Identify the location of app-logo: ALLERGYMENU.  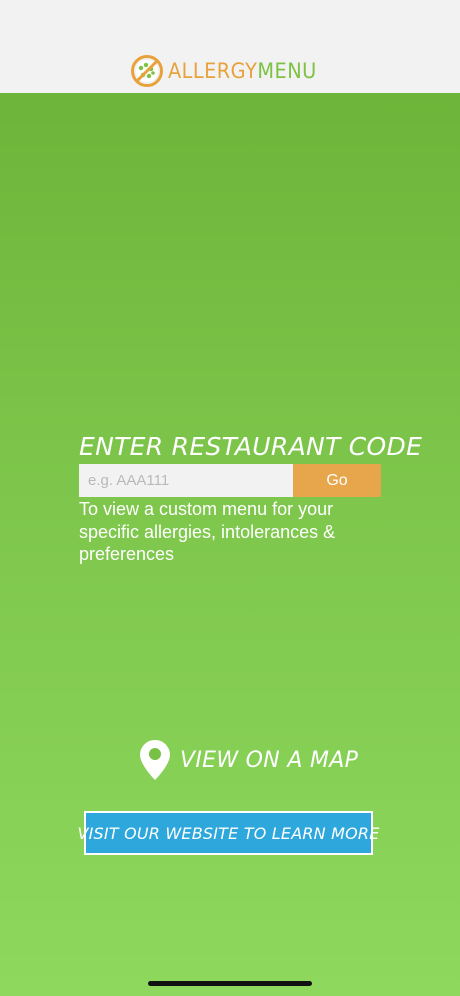
(230, 71).